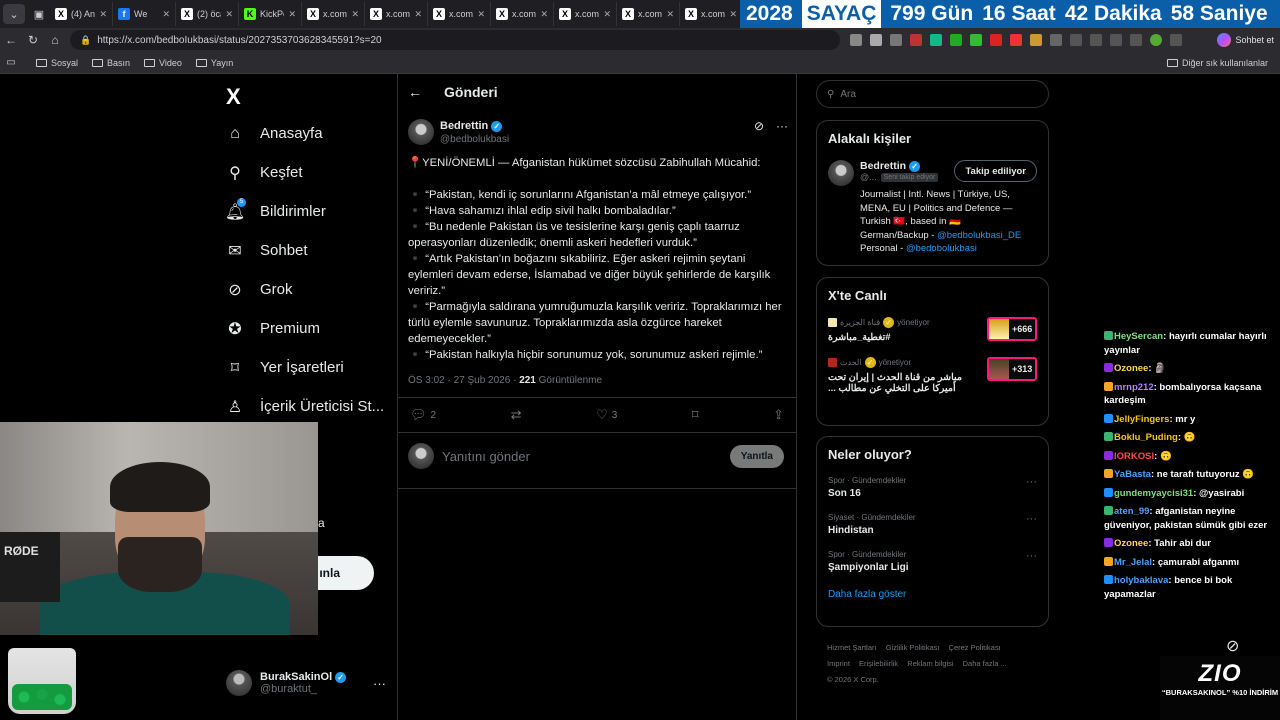  What do you see at coordinates (759, 126) in the screenshot?
I see `grok-icon: ⊘` at bounding box center [759, 126].